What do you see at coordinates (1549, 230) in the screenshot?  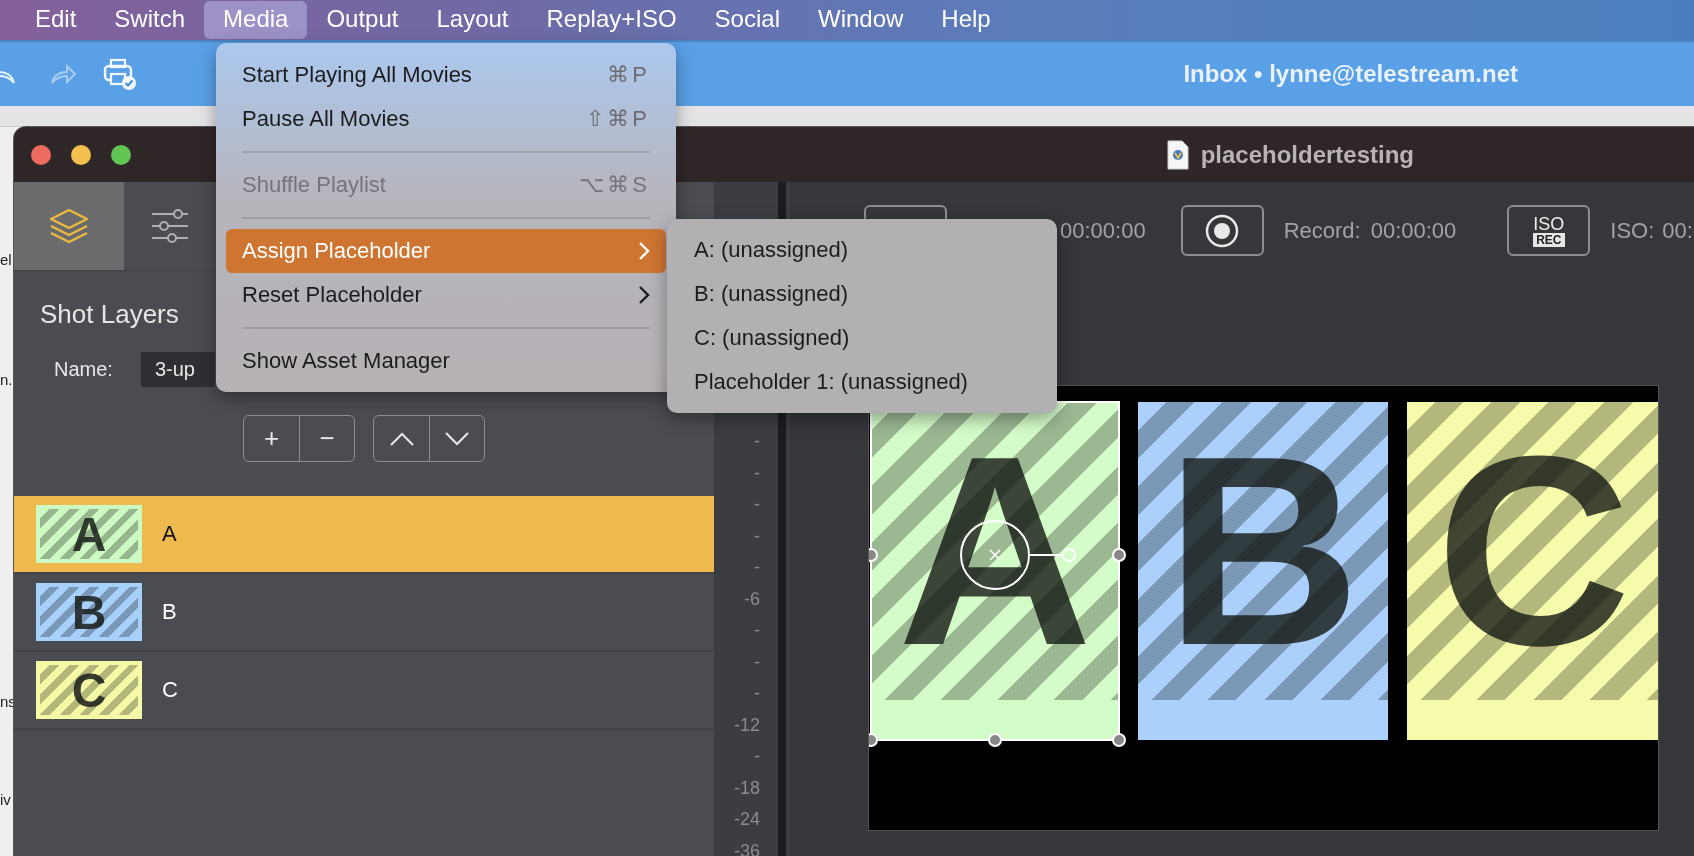 I see `iso-record-button: ISO REC` at bounding box center [1549, 230].